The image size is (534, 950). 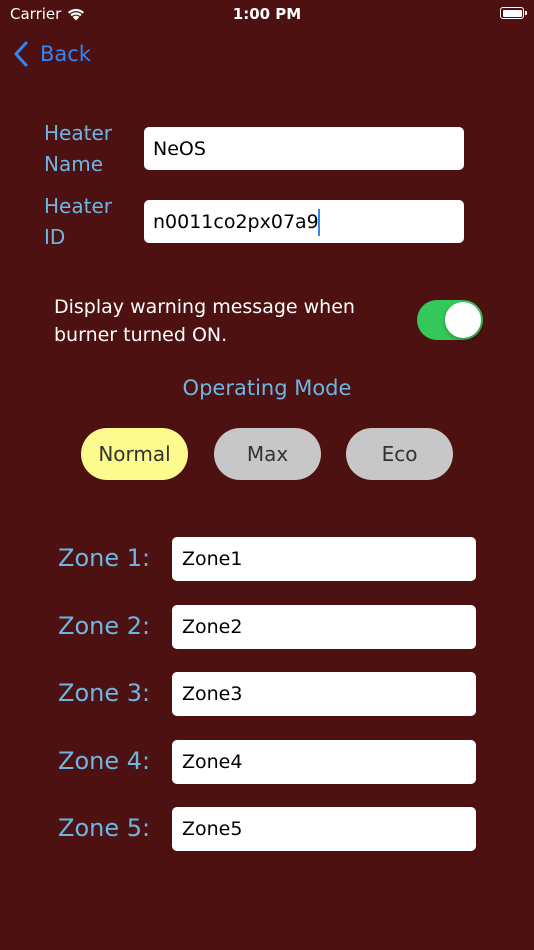 I want to click on text-caret, so click(x=319, y=222).